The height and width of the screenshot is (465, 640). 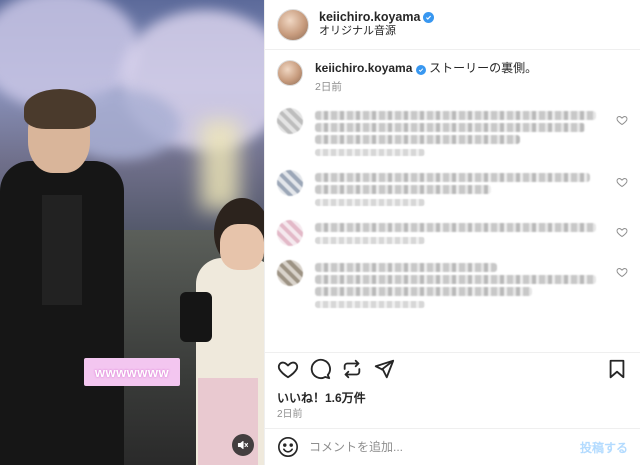 I want to click on comment-composer: 投稿する, so click(x=452, y=446).